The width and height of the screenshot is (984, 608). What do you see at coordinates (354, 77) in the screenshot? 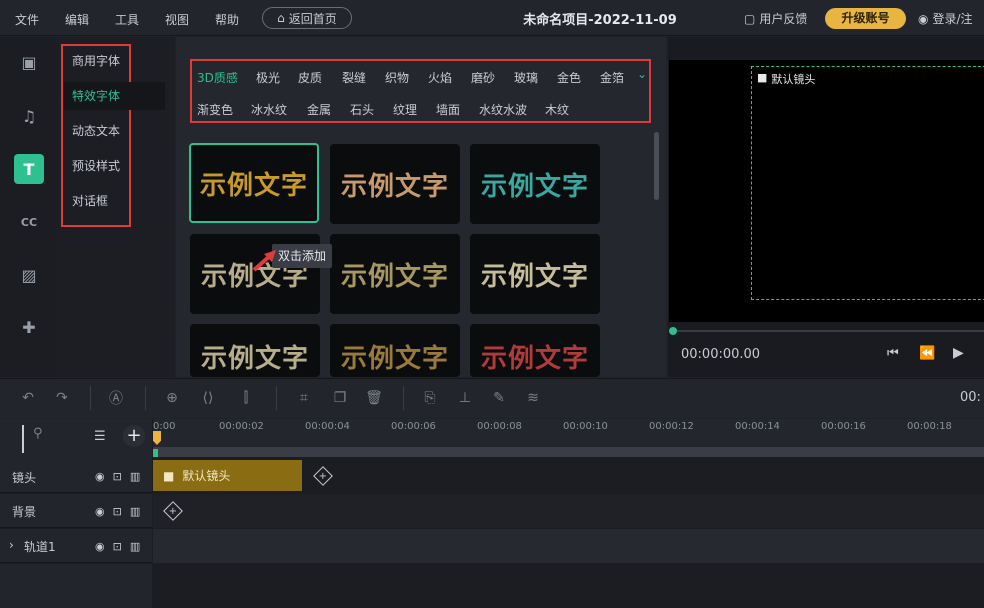
I see `filter-crack: 裂缝` at bounding box center [354, 77].